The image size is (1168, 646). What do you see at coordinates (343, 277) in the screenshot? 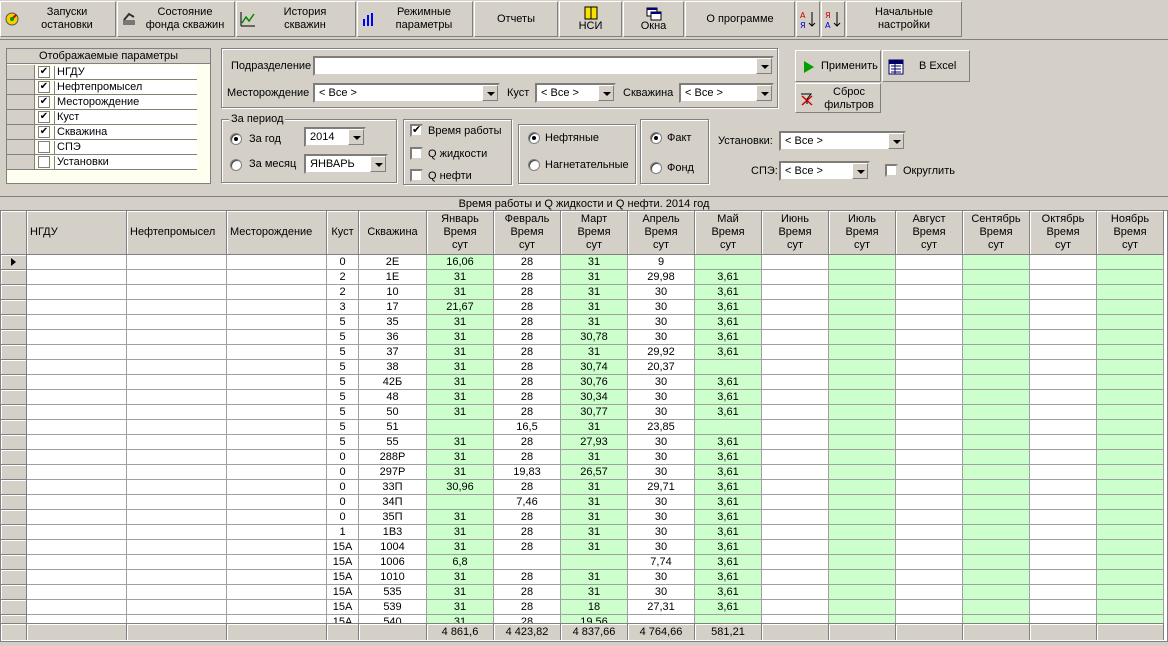
I see `table-cell: 2` at bounding box center [343, 277].